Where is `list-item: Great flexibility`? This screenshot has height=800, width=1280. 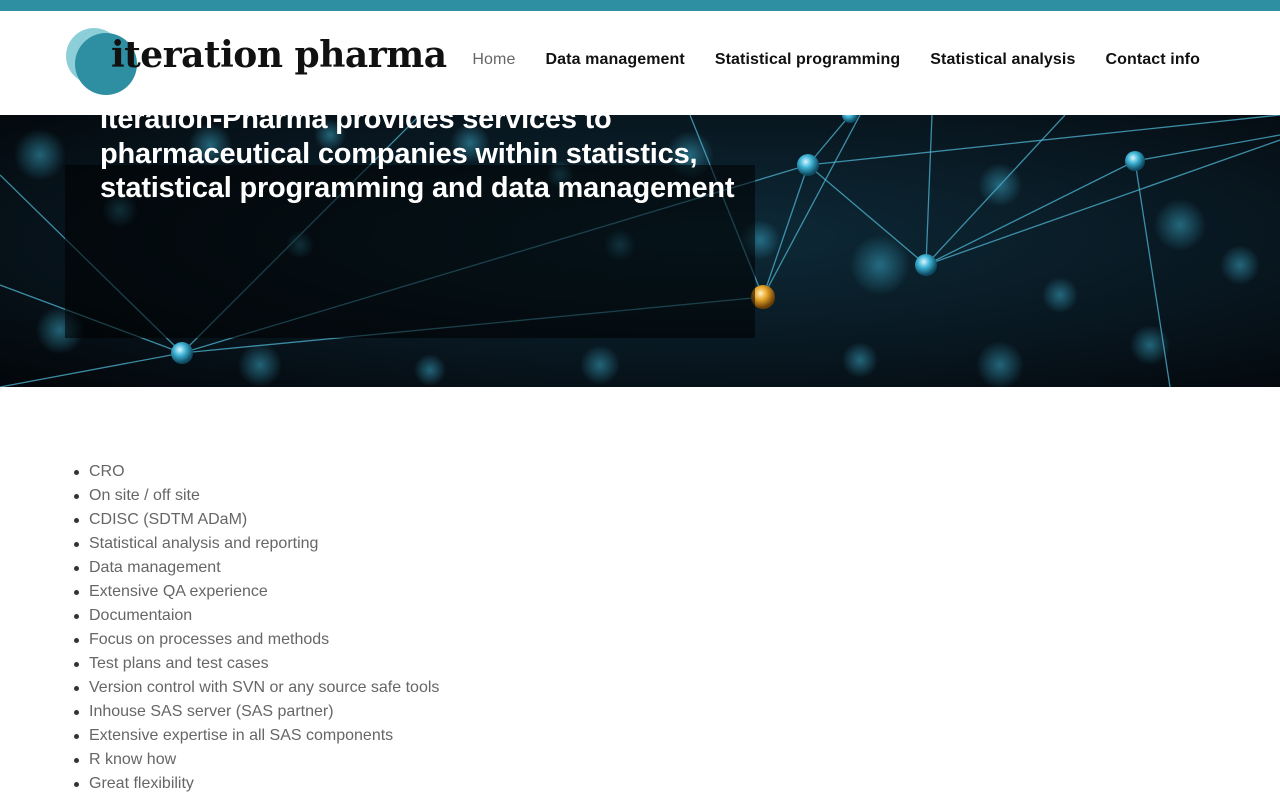 list-item: Great flexibility is located at coordinates (256, 784).